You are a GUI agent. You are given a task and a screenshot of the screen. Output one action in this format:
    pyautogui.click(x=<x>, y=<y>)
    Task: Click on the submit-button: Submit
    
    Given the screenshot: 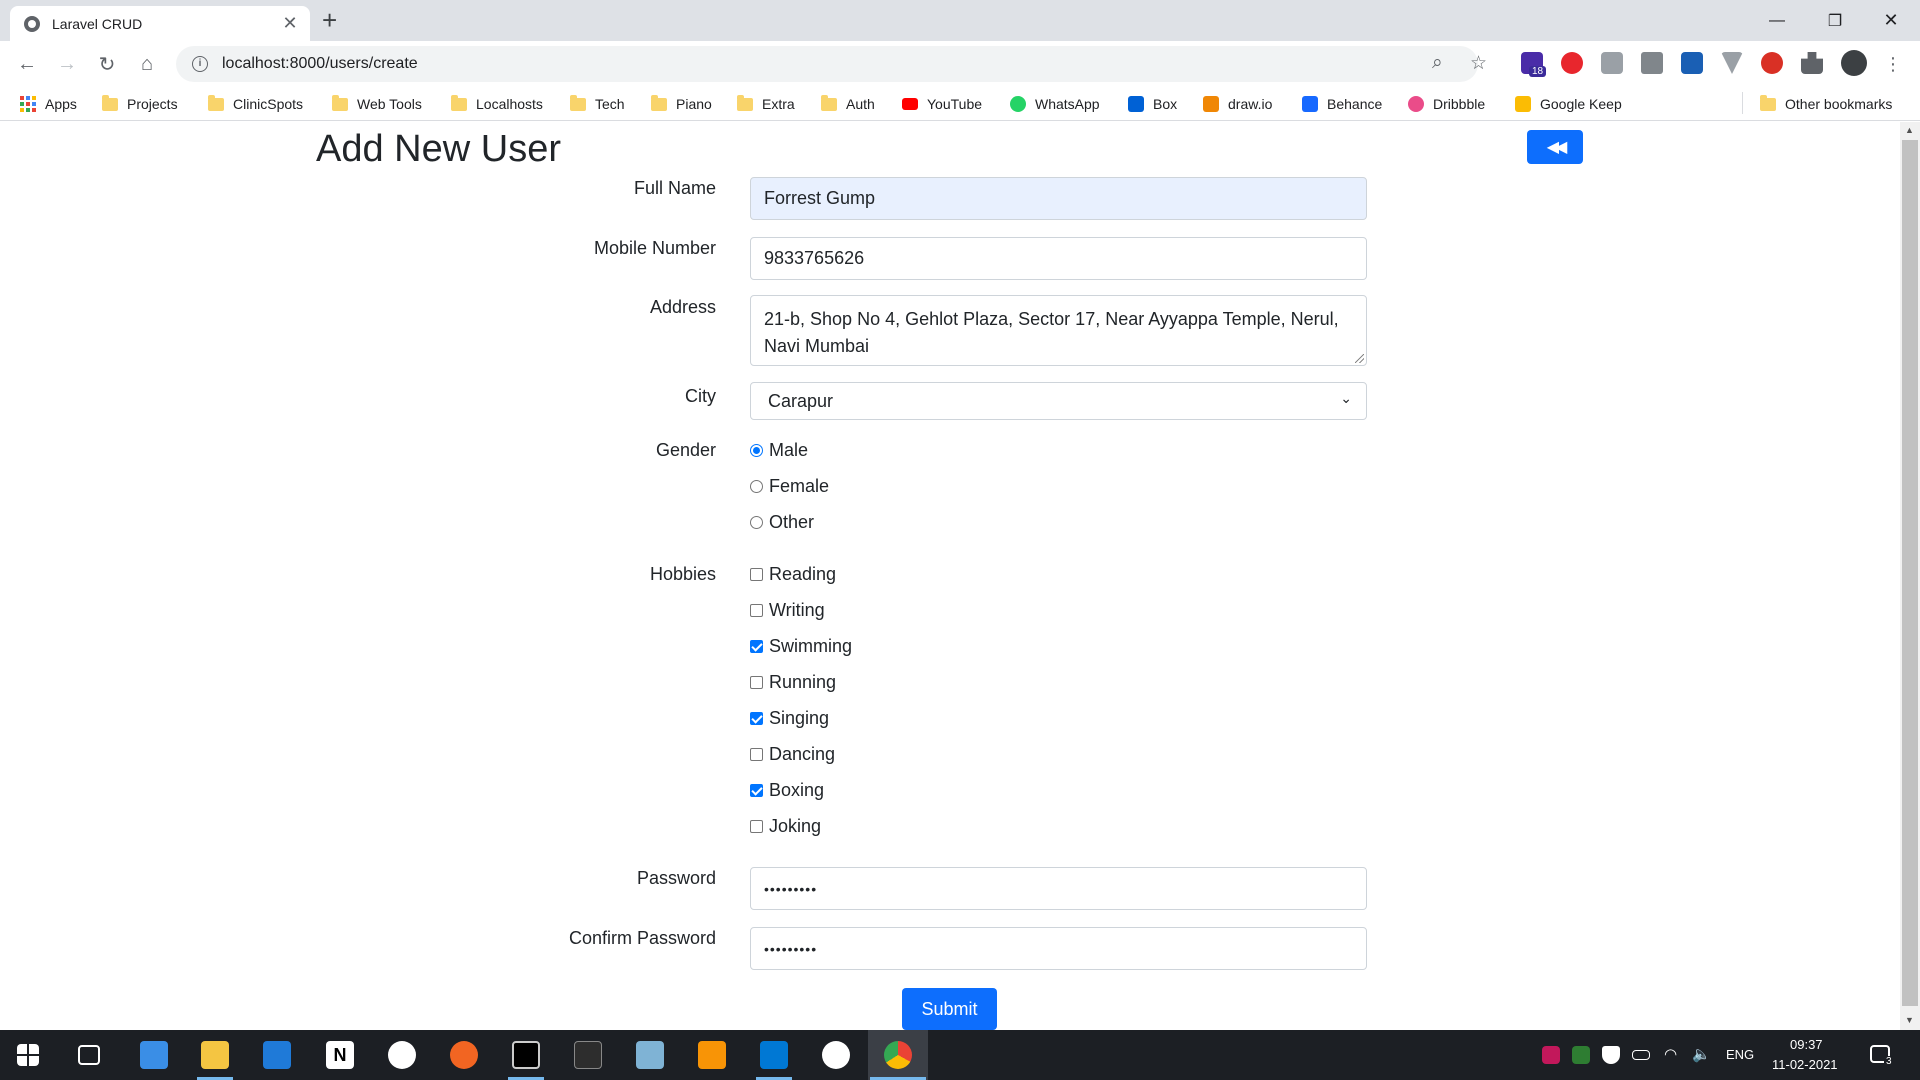 What is the action you would take?
    pyautogui.click(x=949, y=1009)
    